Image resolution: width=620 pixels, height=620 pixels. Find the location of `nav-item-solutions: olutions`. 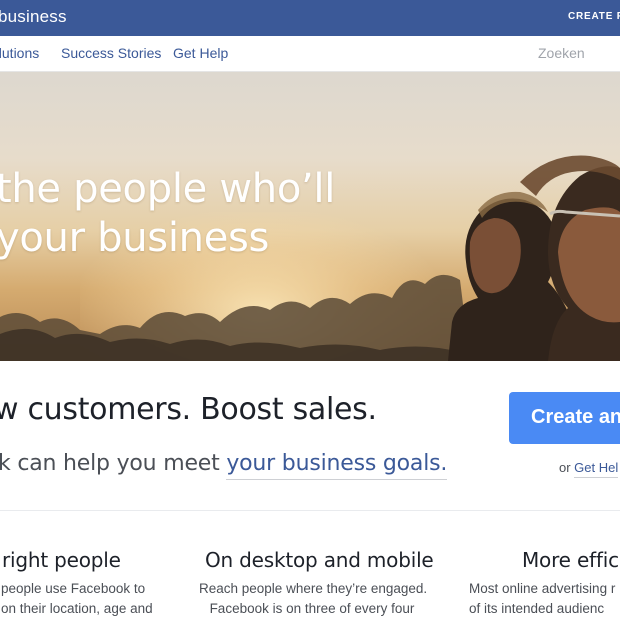

nav-item-solutions: olutions is located at coordinates (19, 53).